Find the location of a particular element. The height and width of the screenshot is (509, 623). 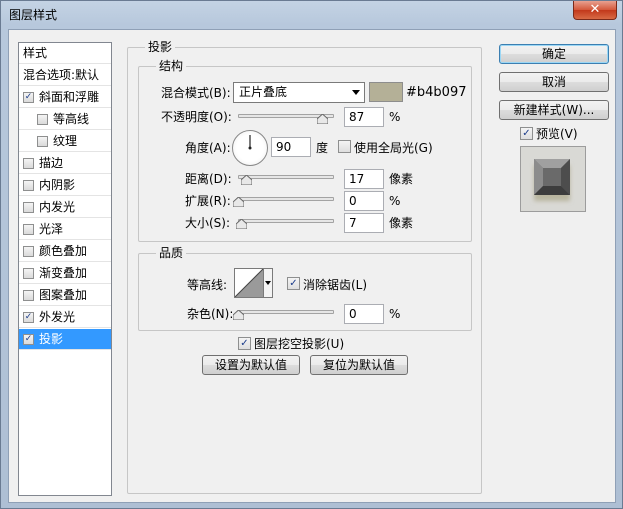

style-list-label: 样式 is located at coordinates (35, 53).